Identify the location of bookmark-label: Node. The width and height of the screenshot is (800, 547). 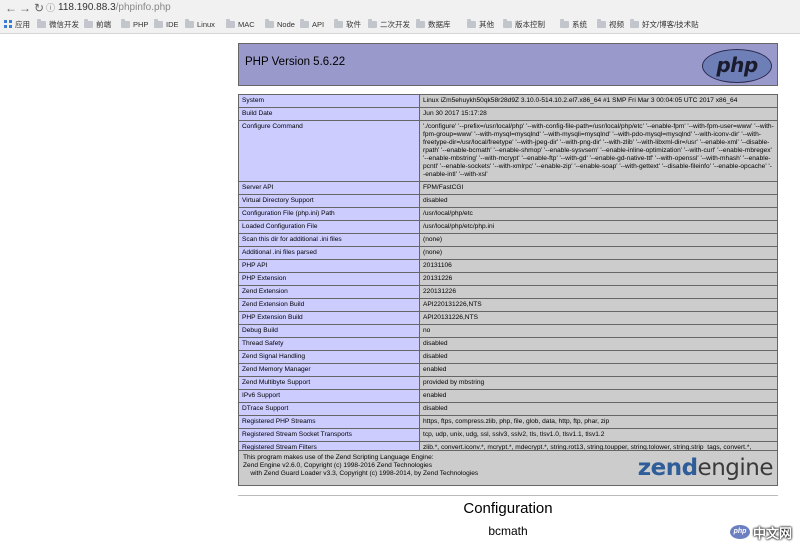
(286, 24).